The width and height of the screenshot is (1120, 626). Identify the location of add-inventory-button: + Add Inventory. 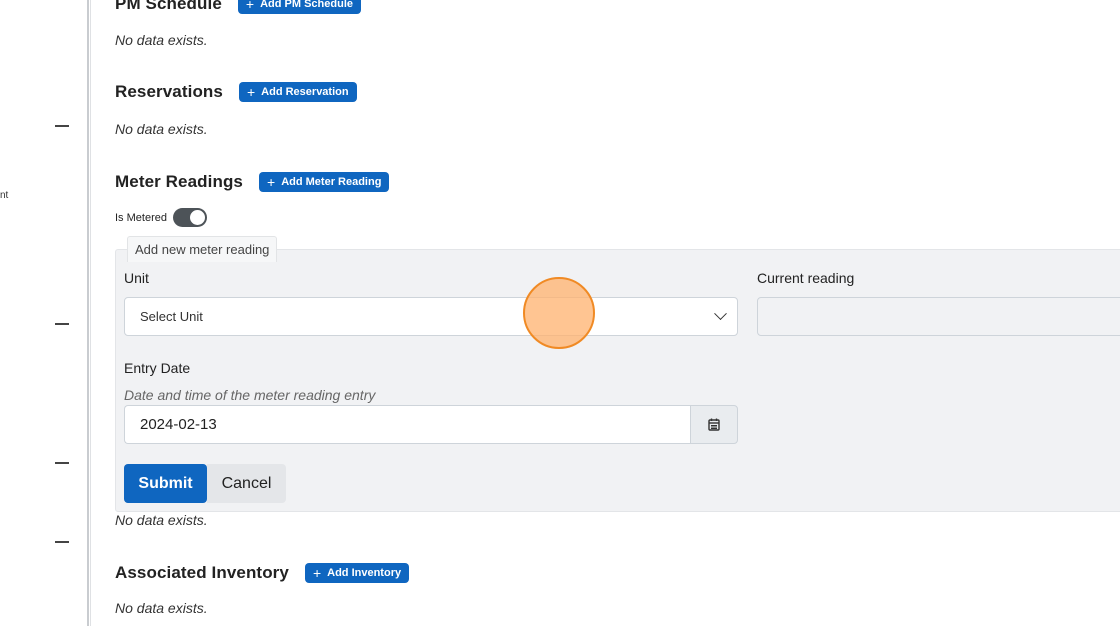
(357, 573).